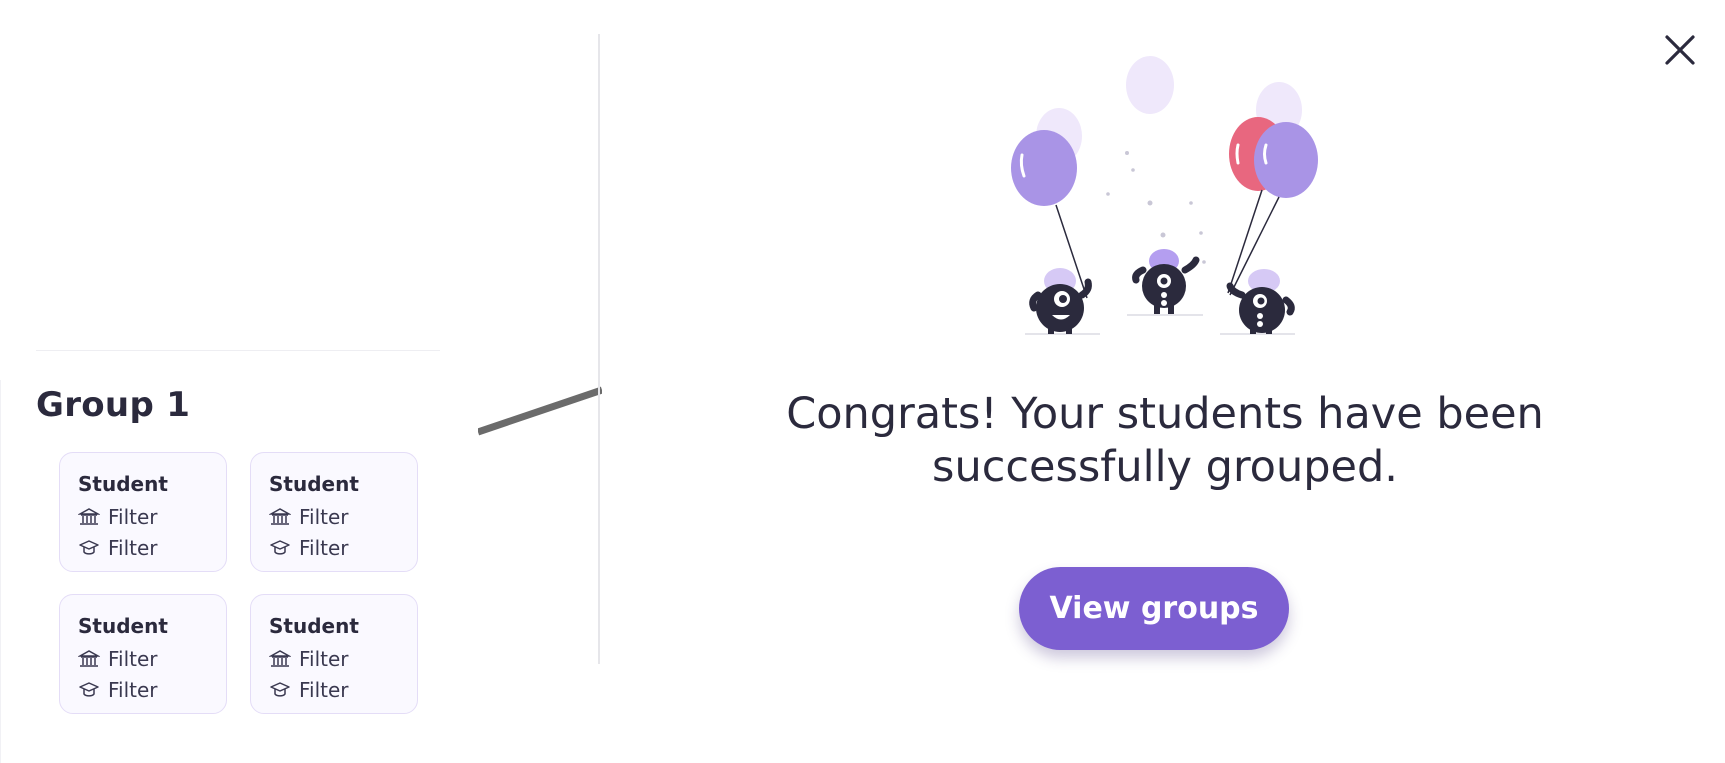 The height and width of the screenshot is (763, 1725). What do you see at coordinates (238, 350) in the screenshot?
I see `divider-line` at bounding box center [238, 350].